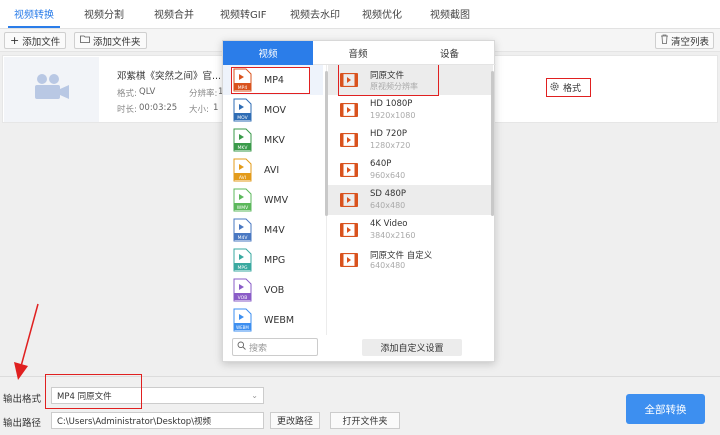  I want to click on format-item-wmv: WMV WMV, so click(273, 200).